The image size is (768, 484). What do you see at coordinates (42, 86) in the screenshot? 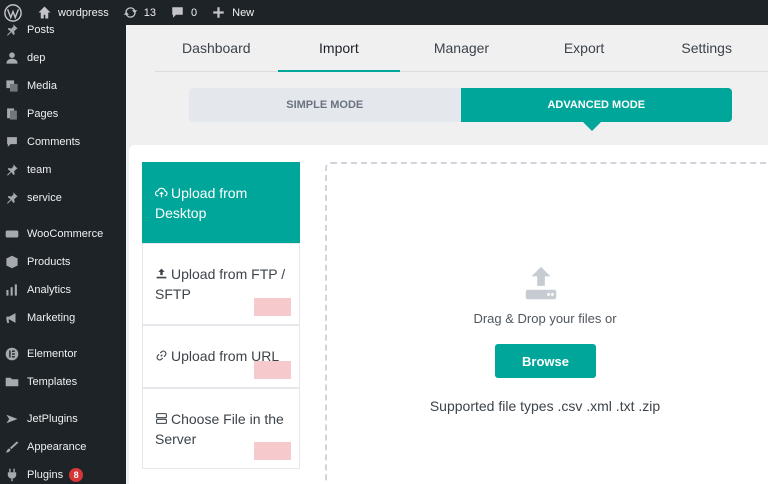
I see `sidebar-item-label: Media` at bounding box center [42, 86].